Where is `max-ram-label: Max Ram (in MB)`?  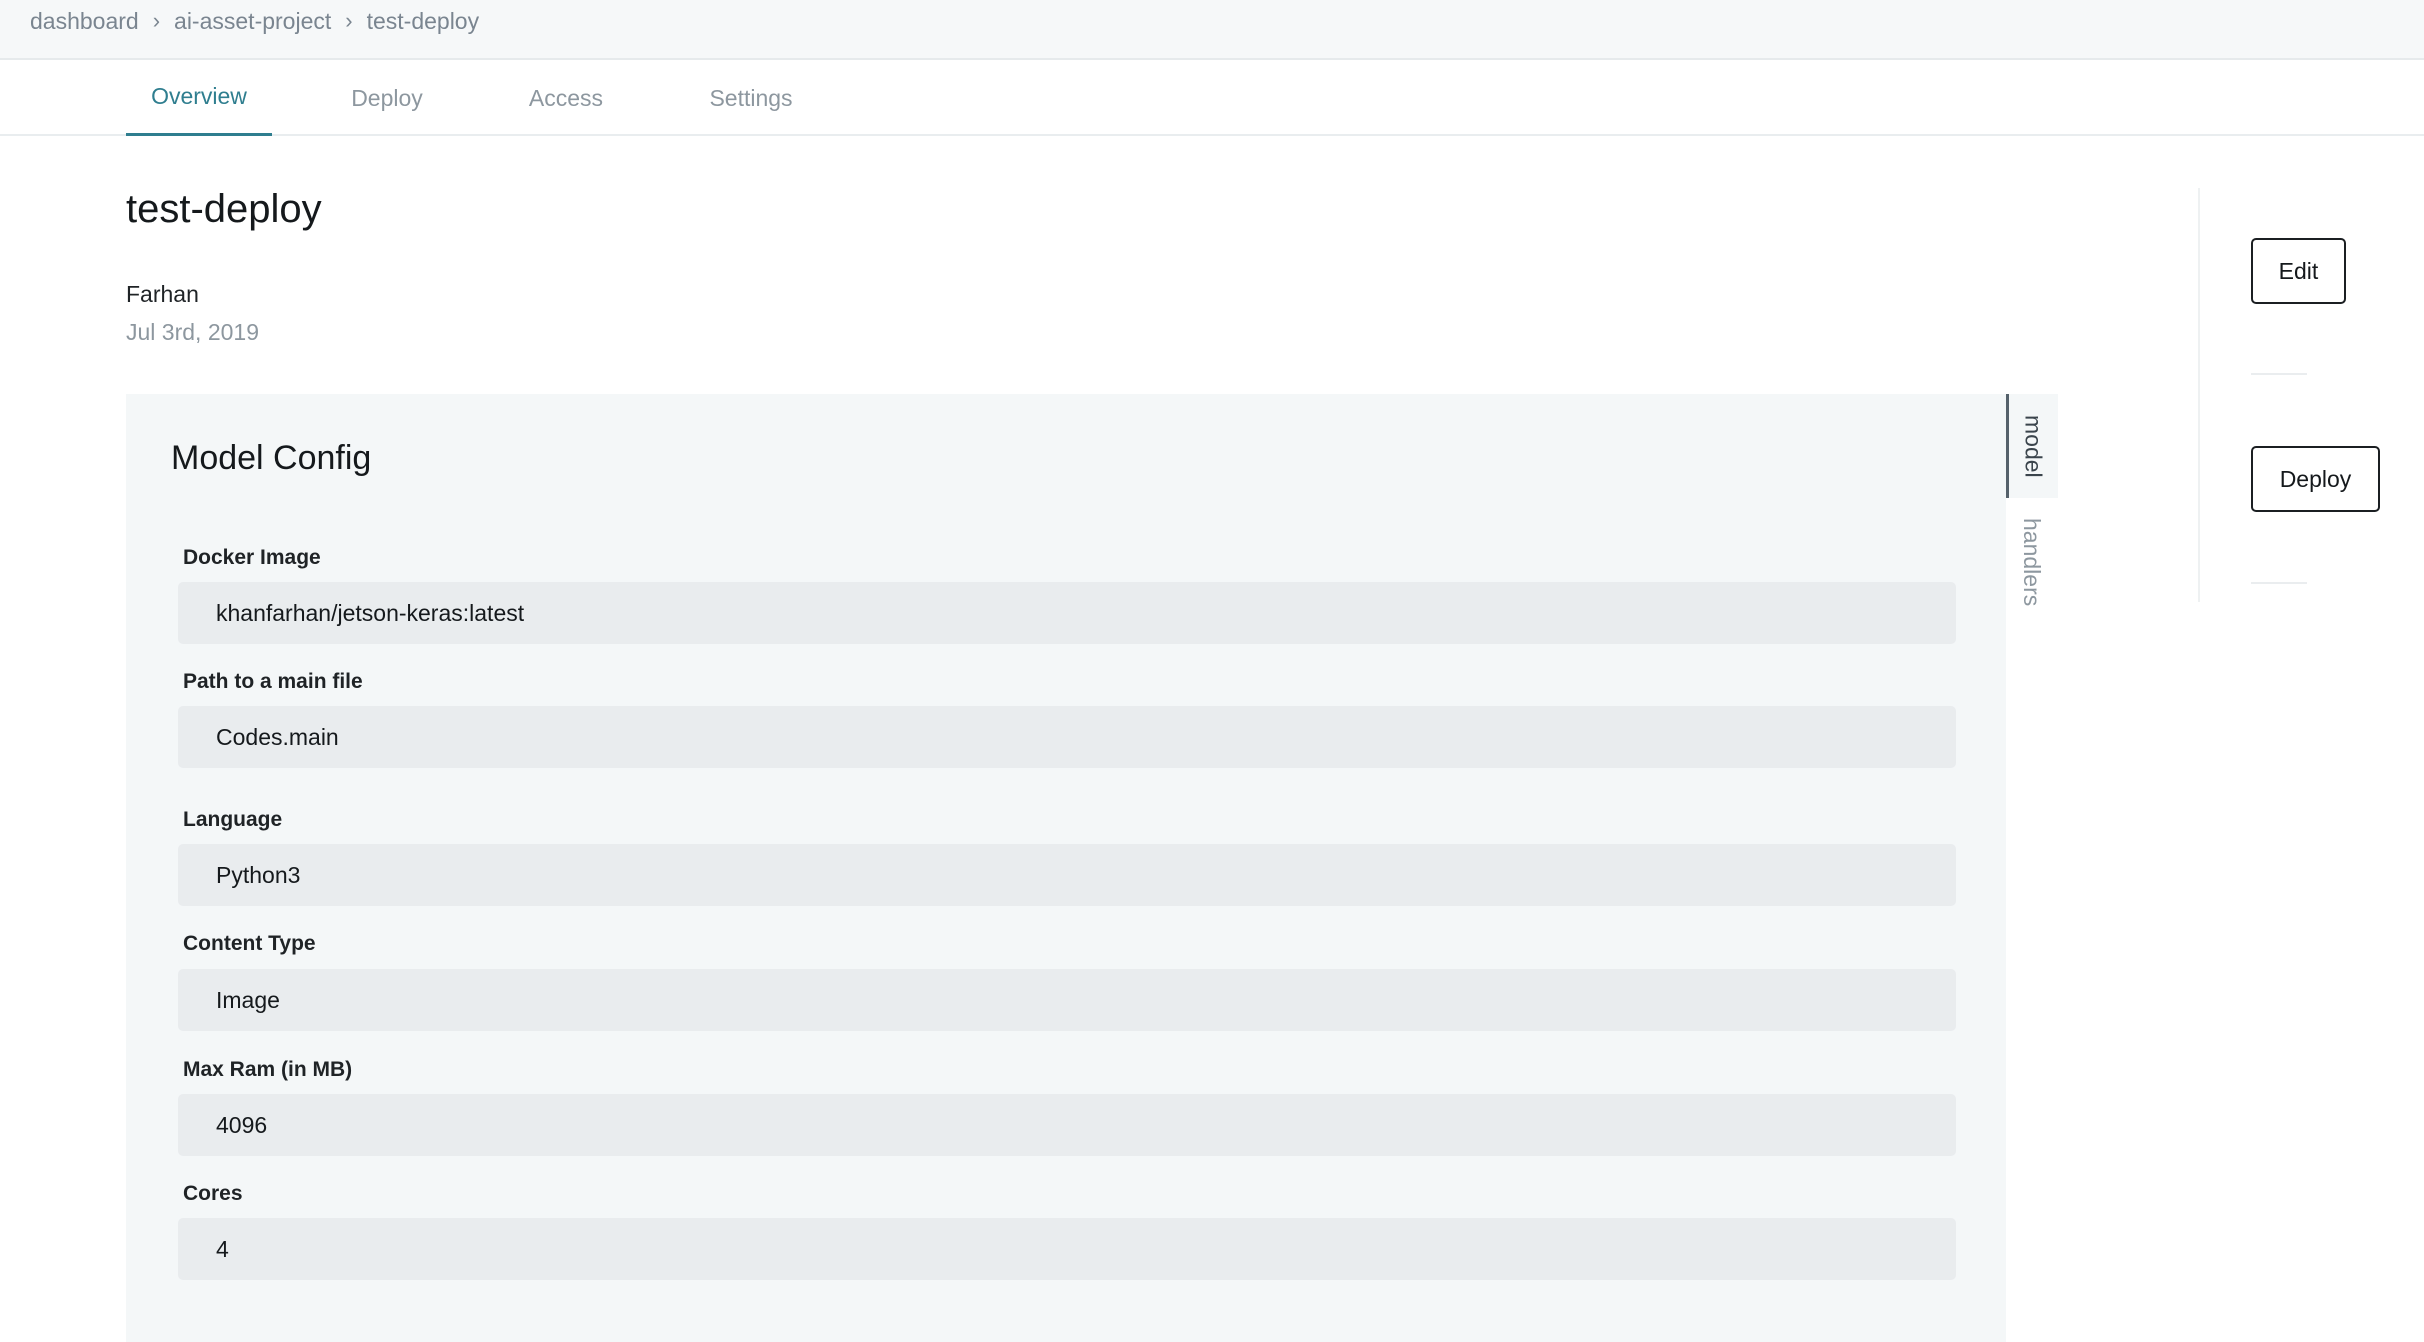 max-ram-label: Max Ram (in MB) is located at coordinates (268, 1069).